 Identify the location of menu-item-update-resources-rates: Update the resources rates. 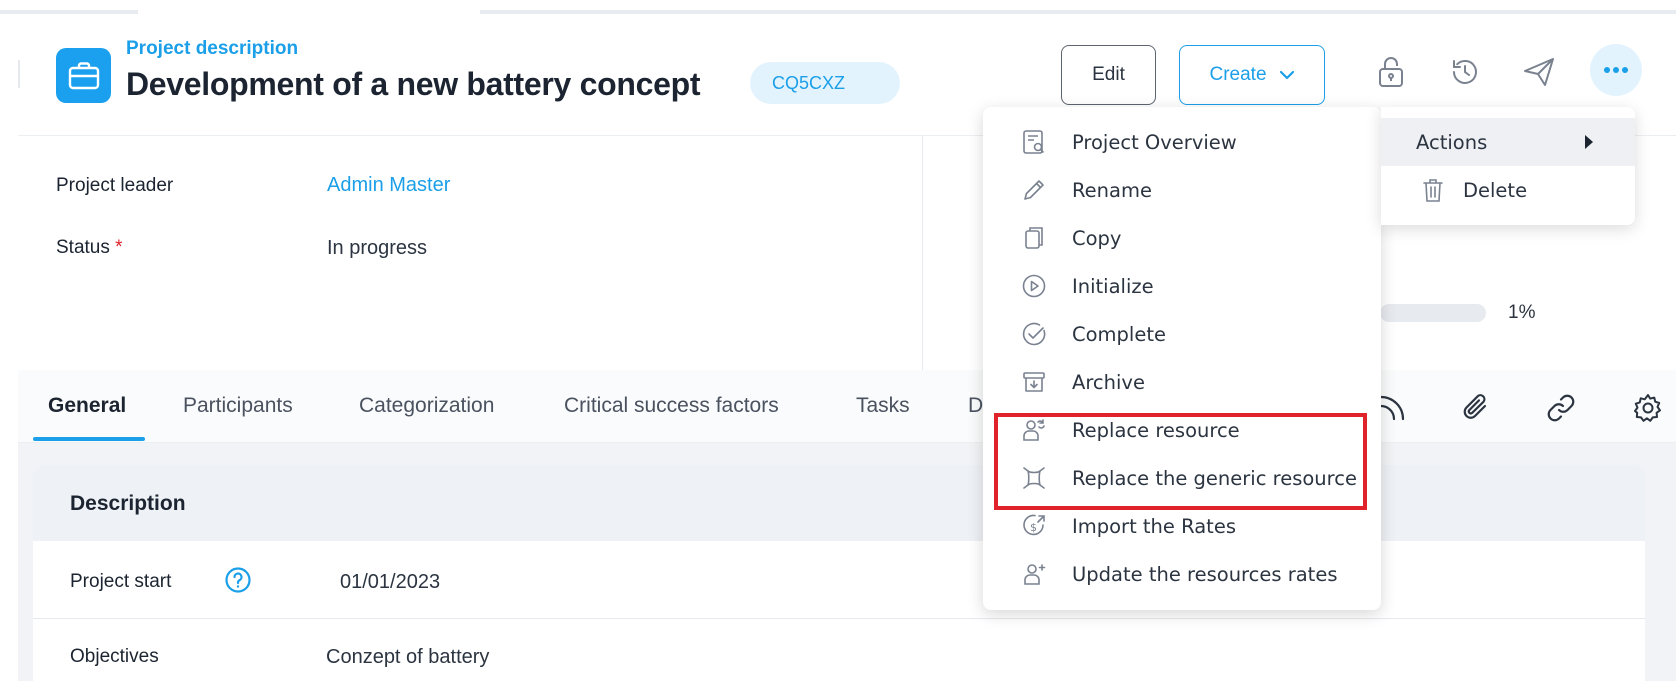
(1182, 574).